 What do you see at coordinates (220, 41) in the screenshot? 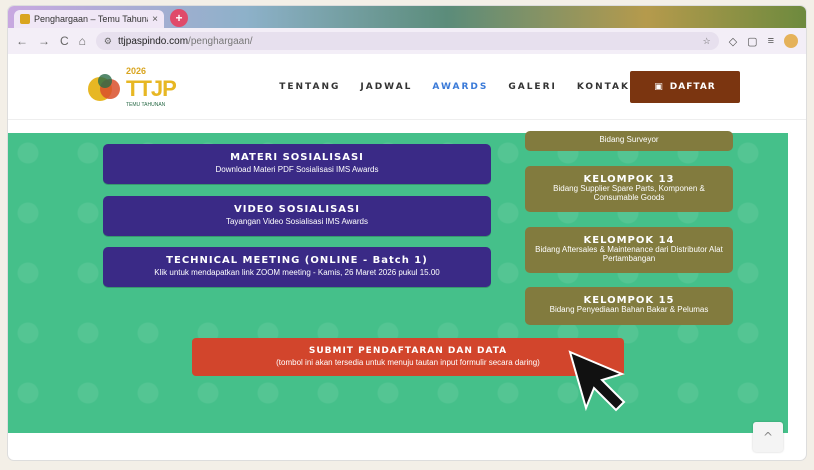
I see `url-path: /penghargaan/` at bounding box center [220, 41].